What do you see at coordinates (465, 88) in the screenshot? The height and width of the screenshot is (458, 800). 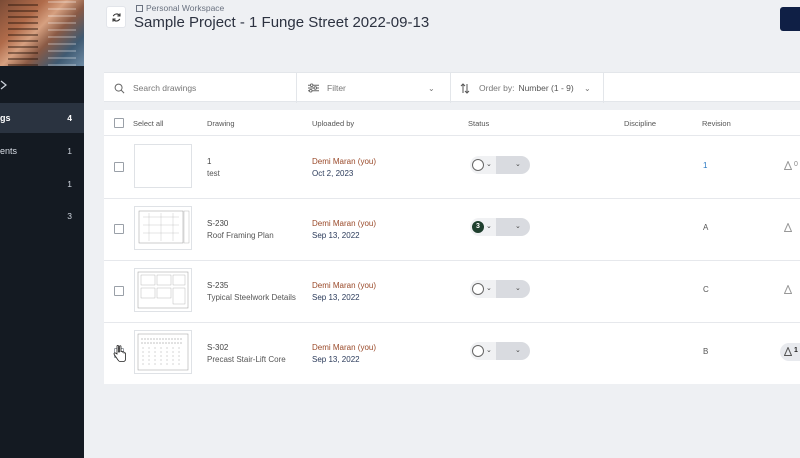 I see `sort-icon` at bounding box center [465, 88].